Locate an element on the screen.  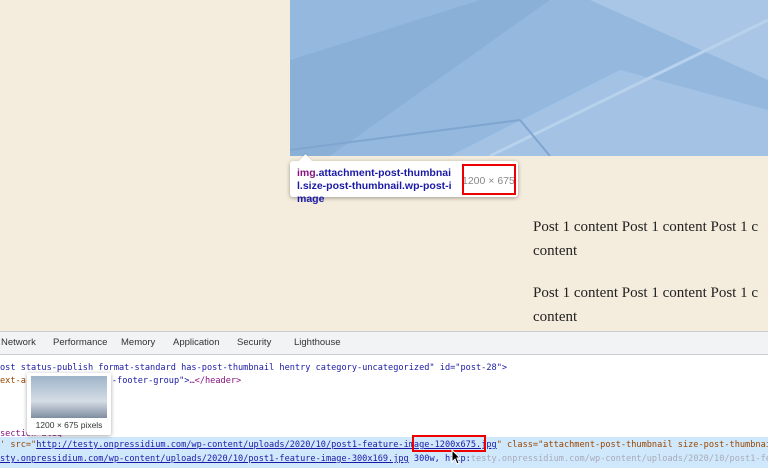
paragraph-2-line-2: content is located at coordinates (555, 317).